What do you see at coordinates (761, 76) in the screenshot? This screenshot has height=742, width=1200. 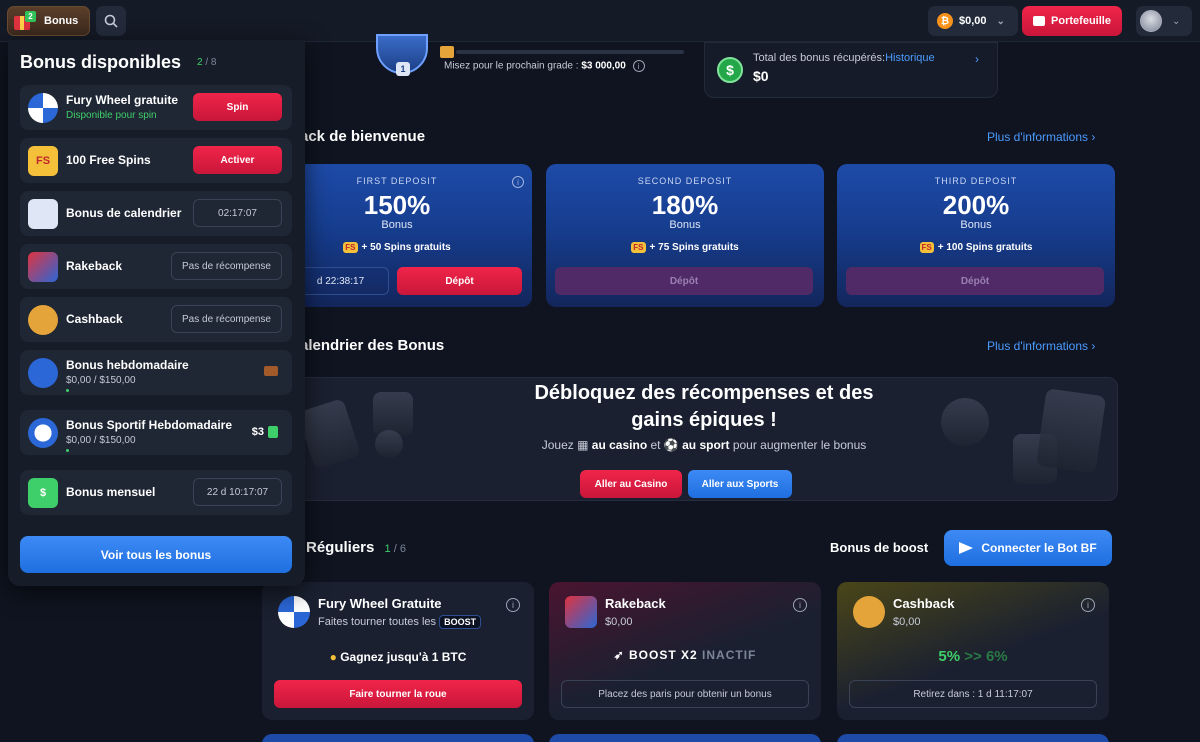 I see `recovered-value: $0` at bounding box center [761, 76].